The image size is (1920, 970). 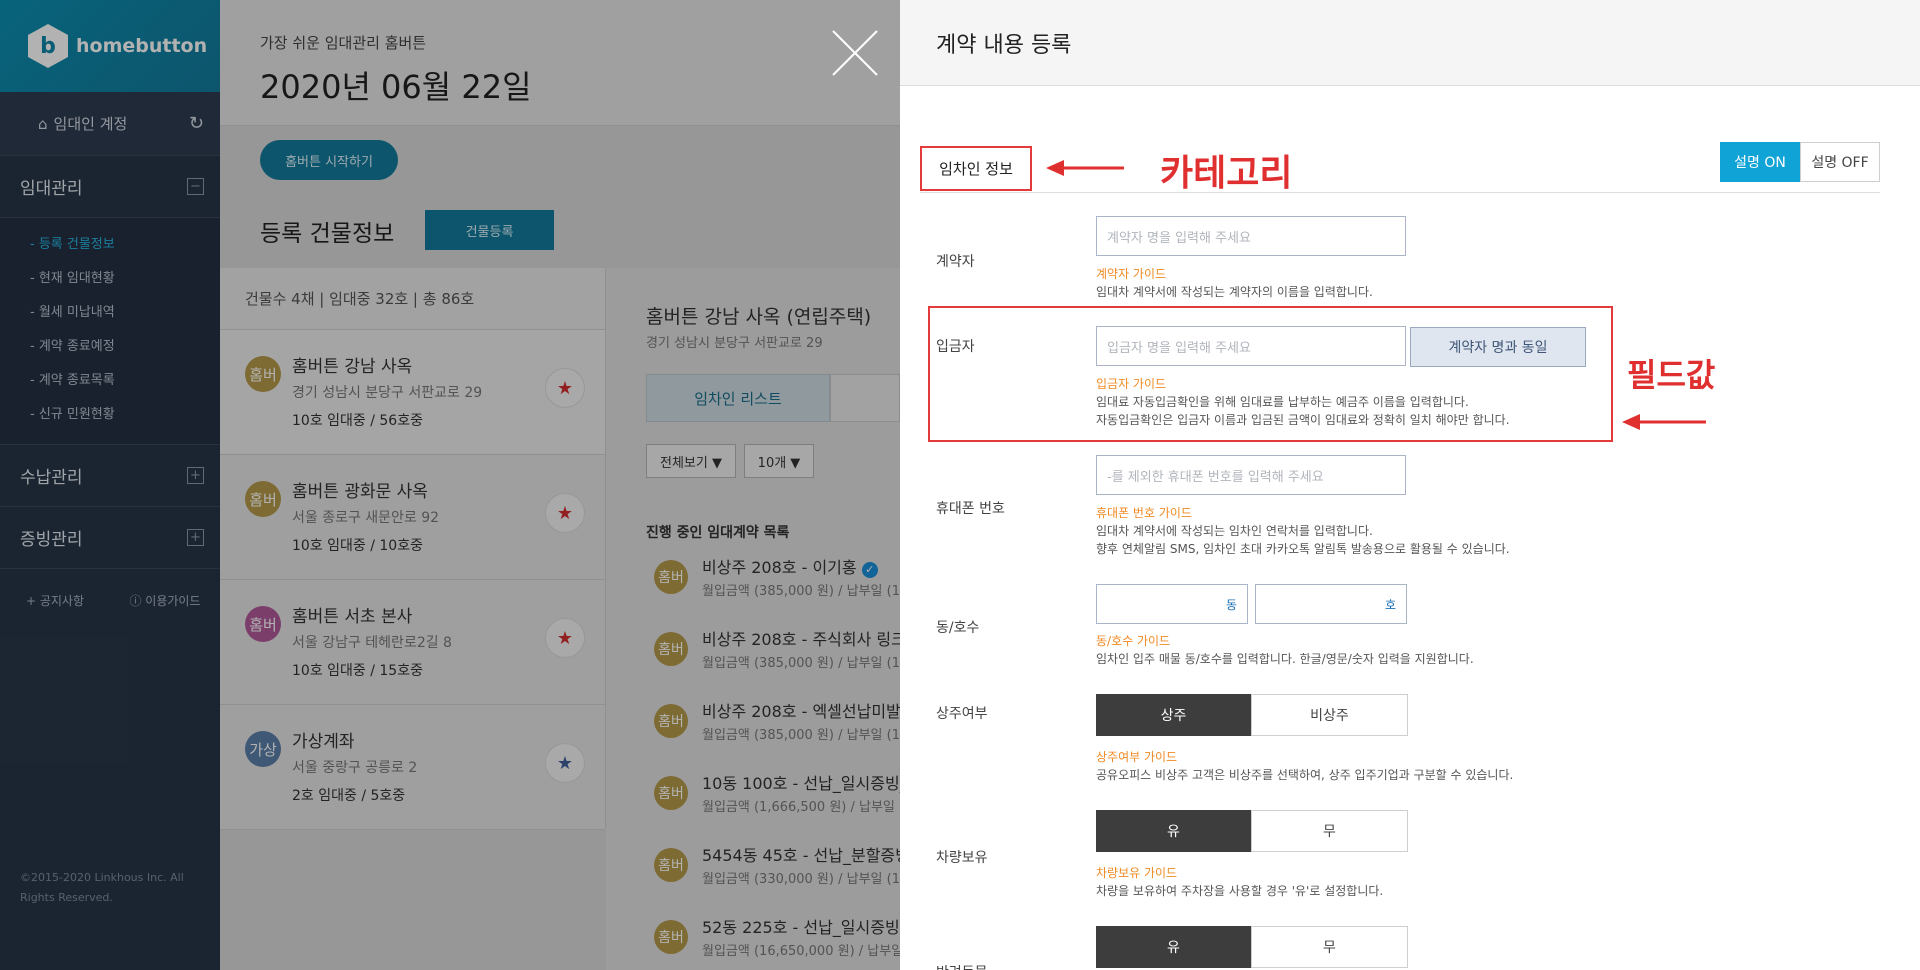 What do you see at coordinates (1133, 641) in the screenshot?
I see `dongho-guide-title: 동/호수 가이드` at bounding box center [1133, 641].